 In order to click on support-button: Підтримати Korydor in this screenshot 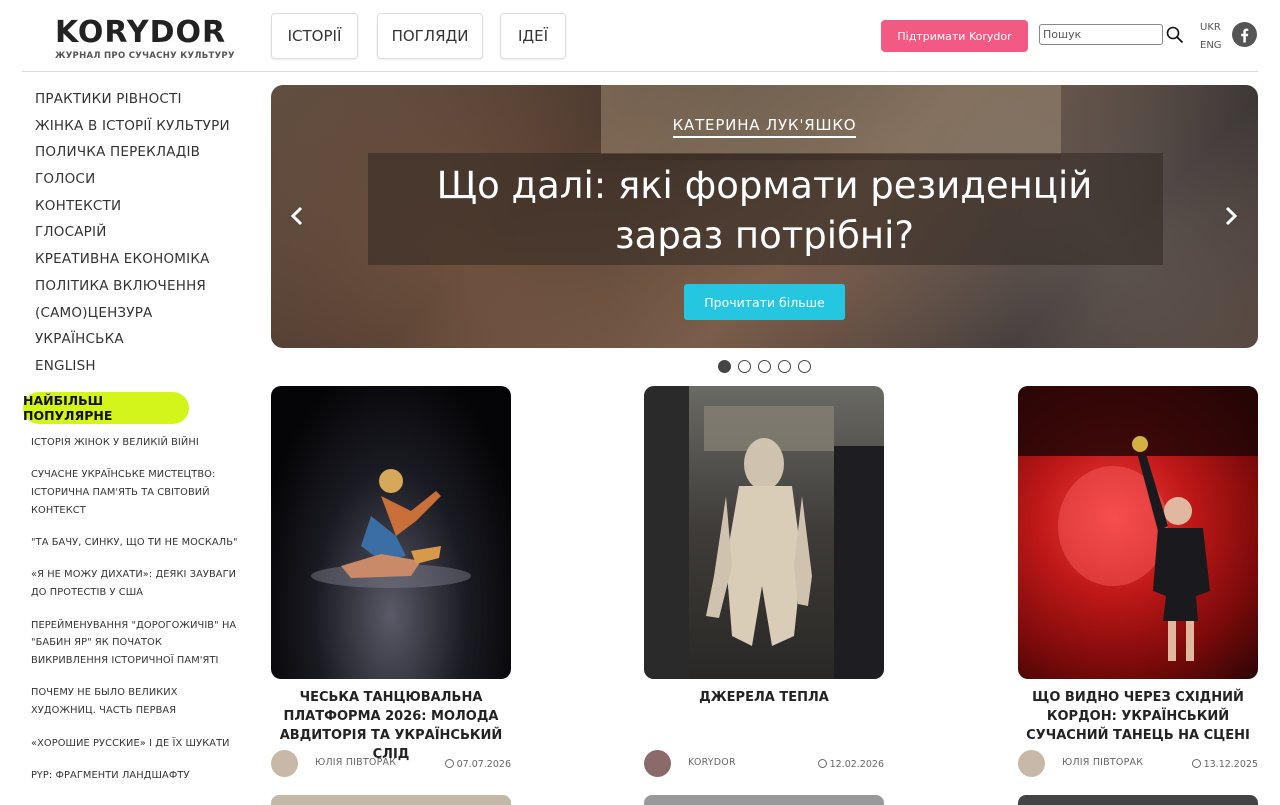, I will do `click(954, 36)`.